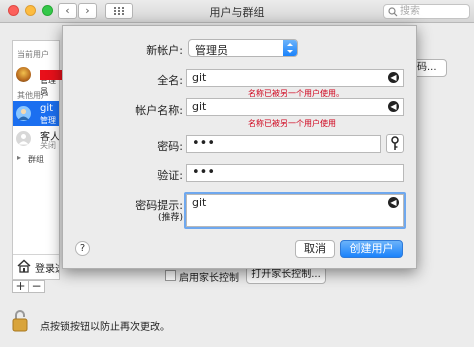 The height and width of the screenshot is (347, 474). I want to click on user-silhouette-icon, so click(23, 114).